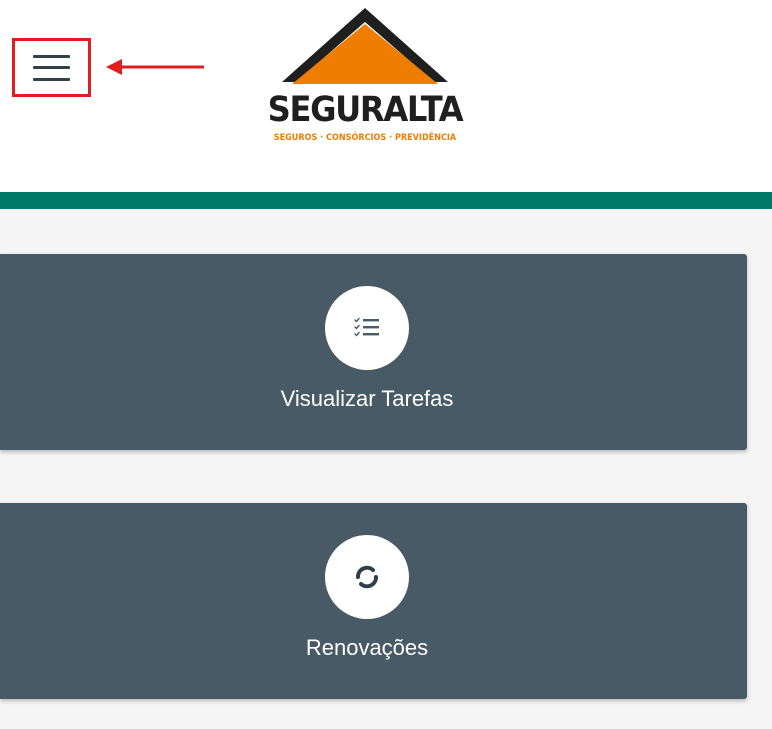 This screenshot has height=729, width=772. Describe the element at coordinates (367, 398) in the screenshot. I see `card-label: Visualizar Tarefas` at that location.